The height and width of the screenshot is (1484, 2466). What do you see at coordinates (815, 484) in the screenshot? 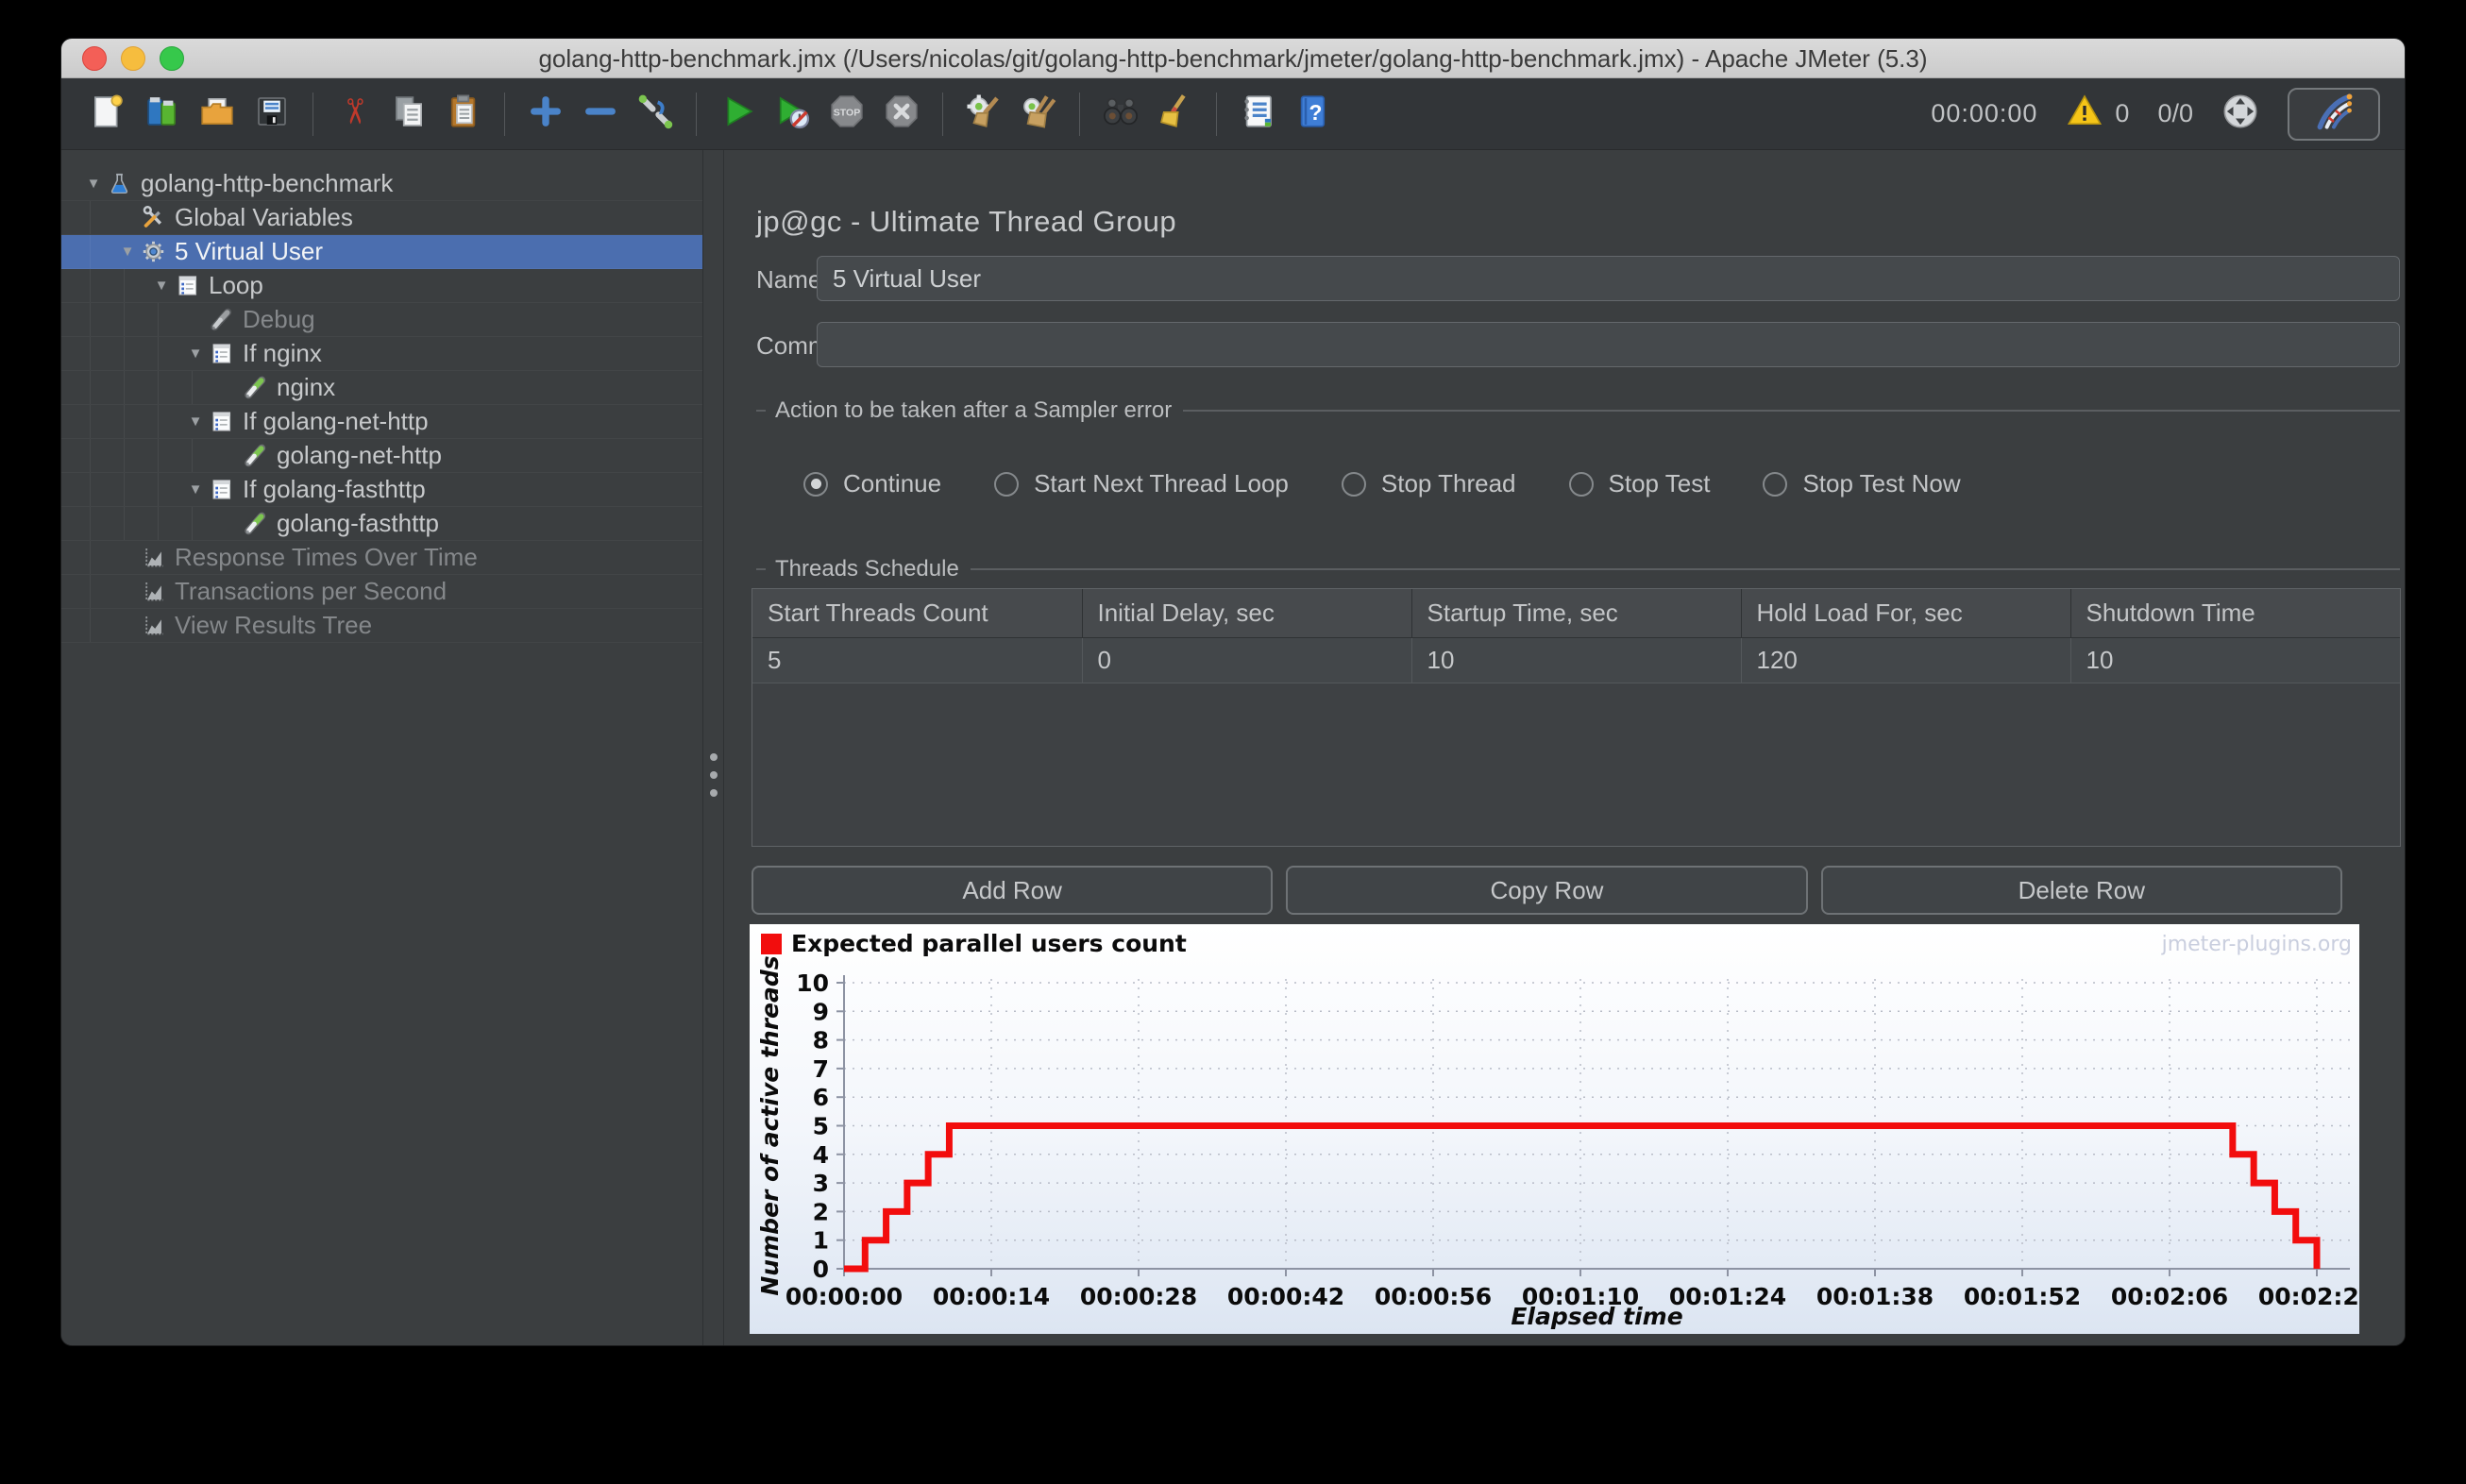
I see `radio-selected-icon` at bounding box center [815, 484].